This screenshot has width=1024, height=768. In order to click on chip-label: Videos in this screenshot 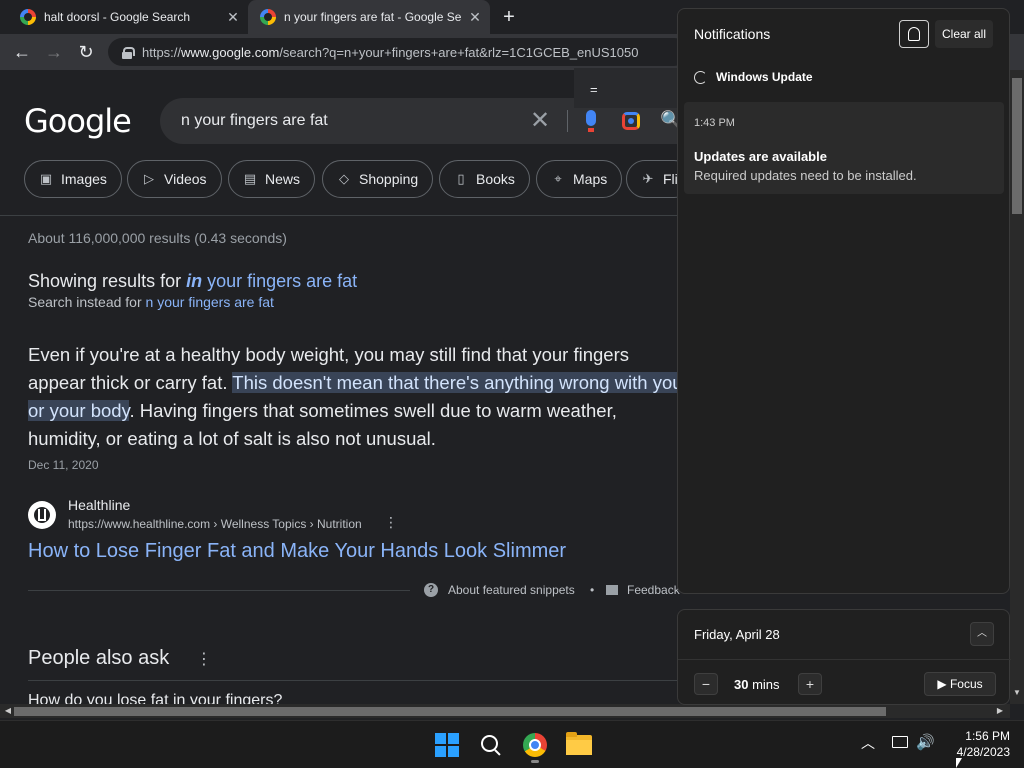, I will do `click(185, 179)`.